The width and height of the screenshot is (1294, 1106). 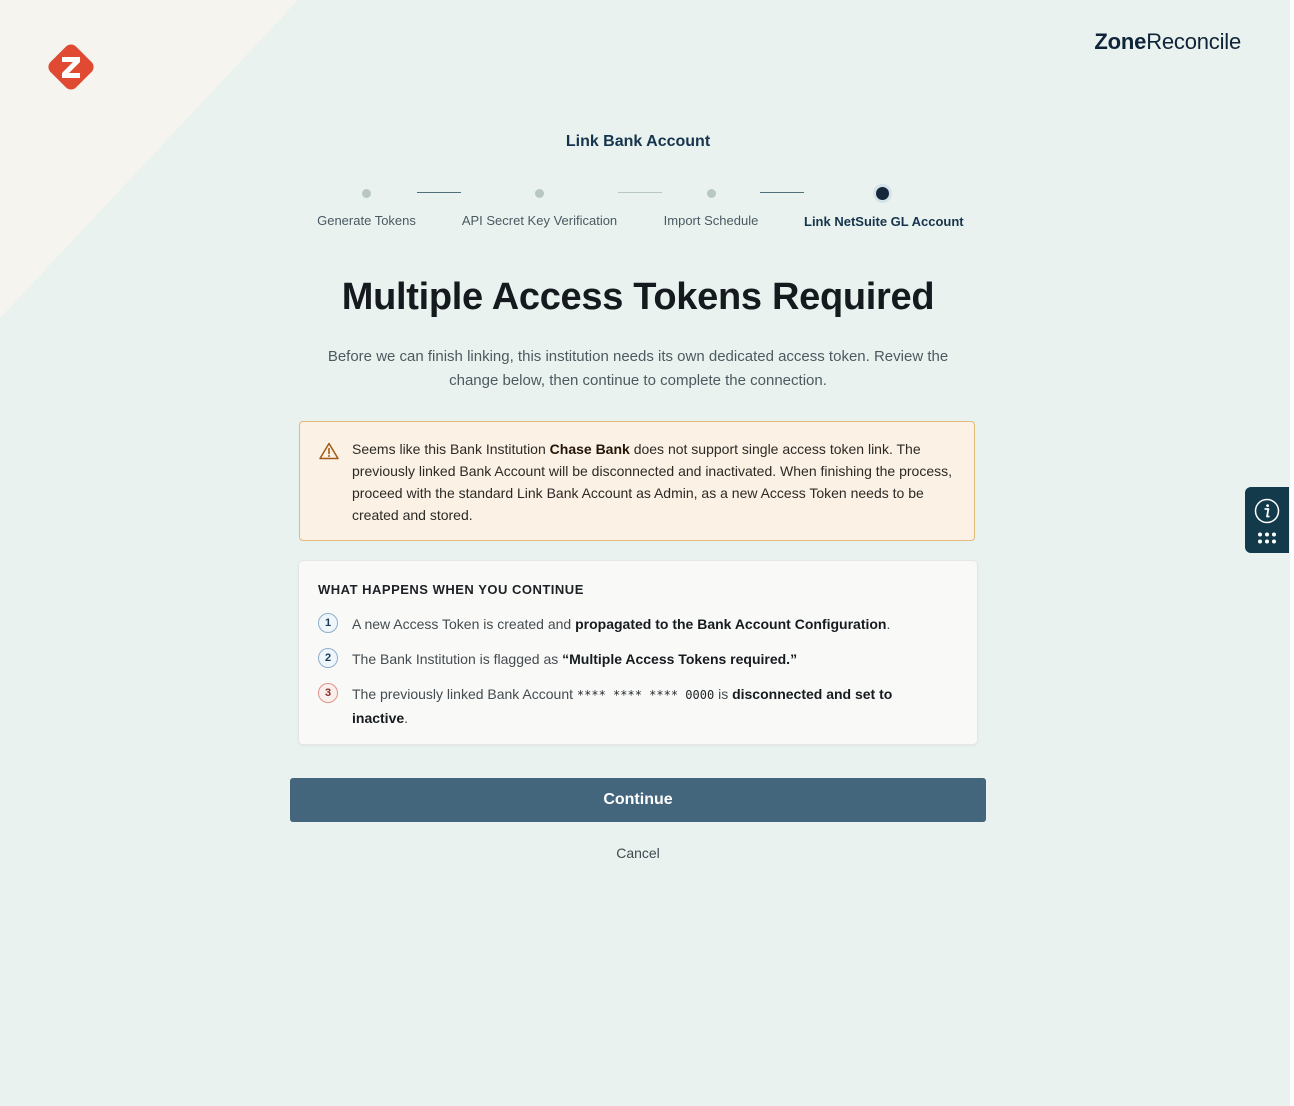 I want to click on item-text-before: A new Access Token is created and, so click(x=464, y=624).